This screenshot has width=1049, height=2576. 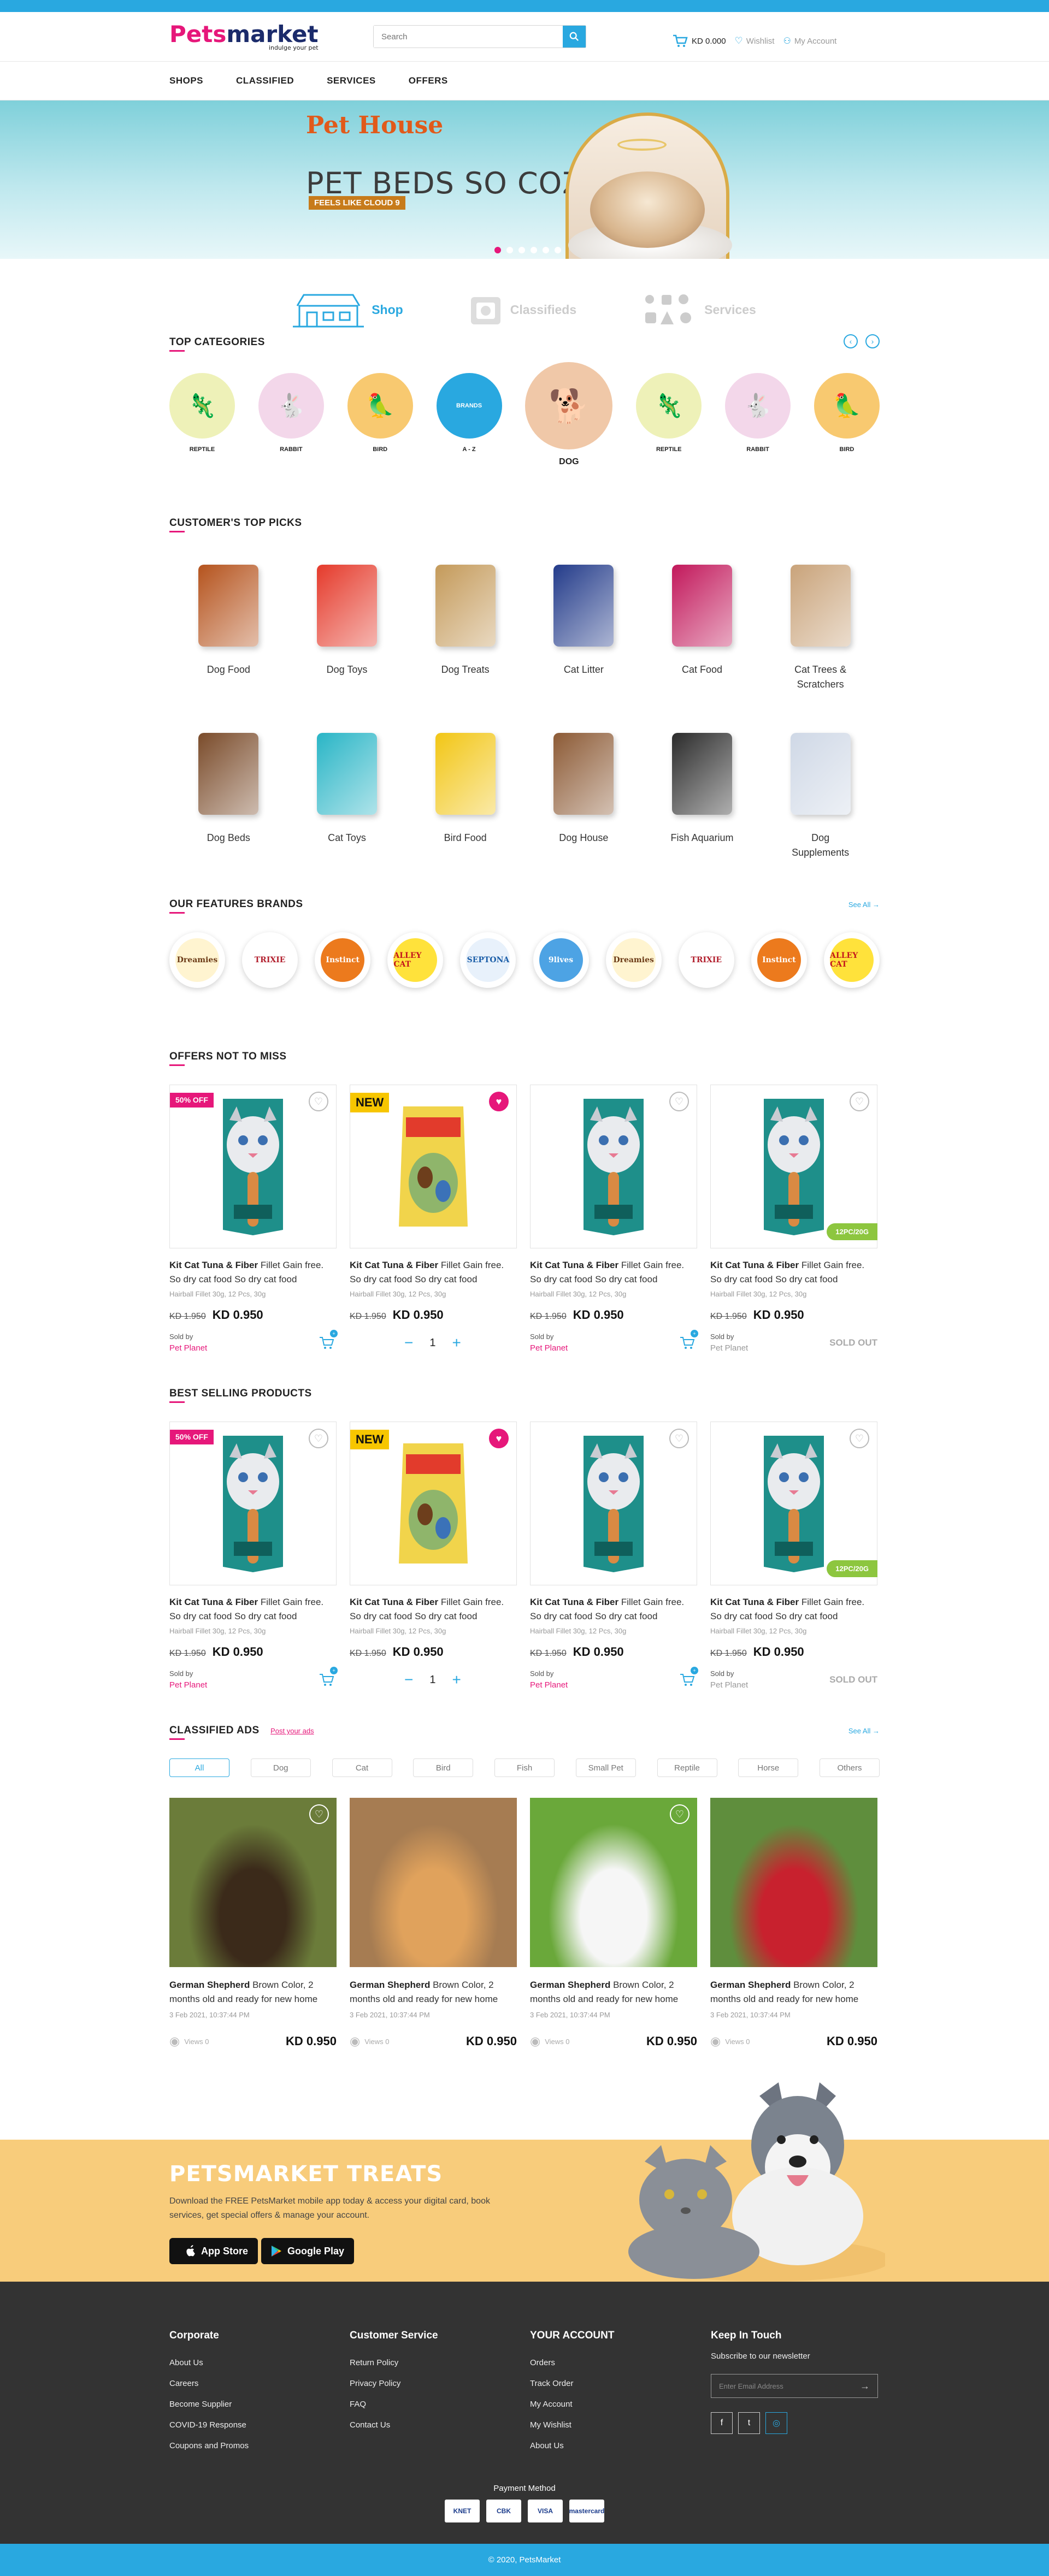 What do you see at coordinates (810, 40) in the screenshot?
I see `account-link: ⚇ My Account` at bounding box center [810, 40].